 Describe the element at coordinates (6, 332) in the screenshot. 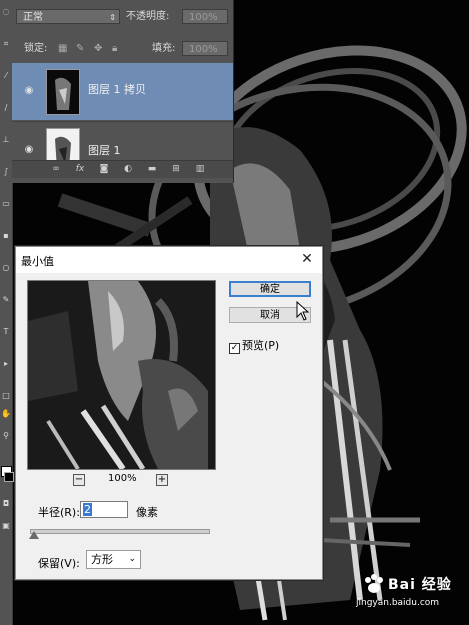

I see `type-tool-icon: T` at that location.